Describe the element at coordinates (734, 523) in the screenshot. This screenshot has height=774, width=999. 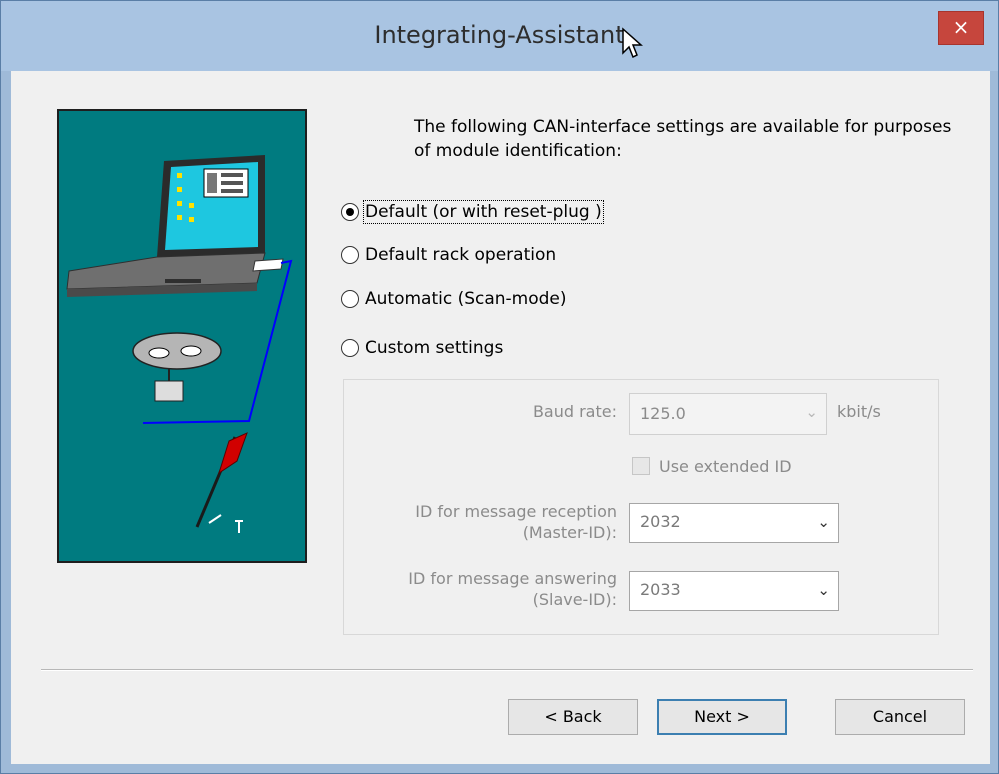
I see `master-id-combobox: 2032 ⌄` at that location.